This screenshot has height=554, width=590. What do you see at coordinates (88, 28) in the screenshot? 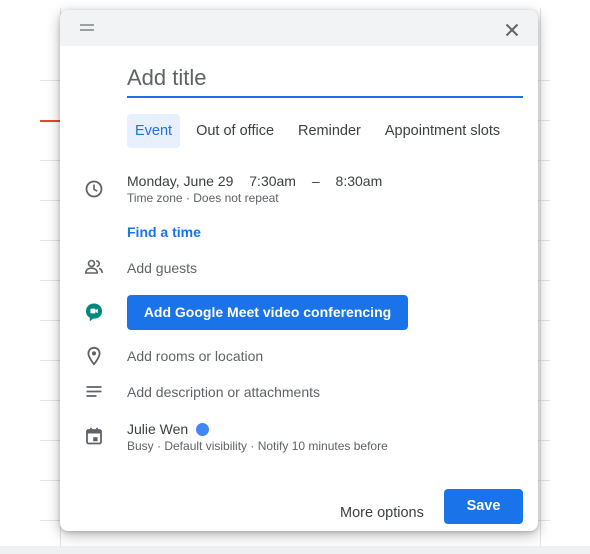
I see `drag-handle-icon` at bounding box center [88, 28].